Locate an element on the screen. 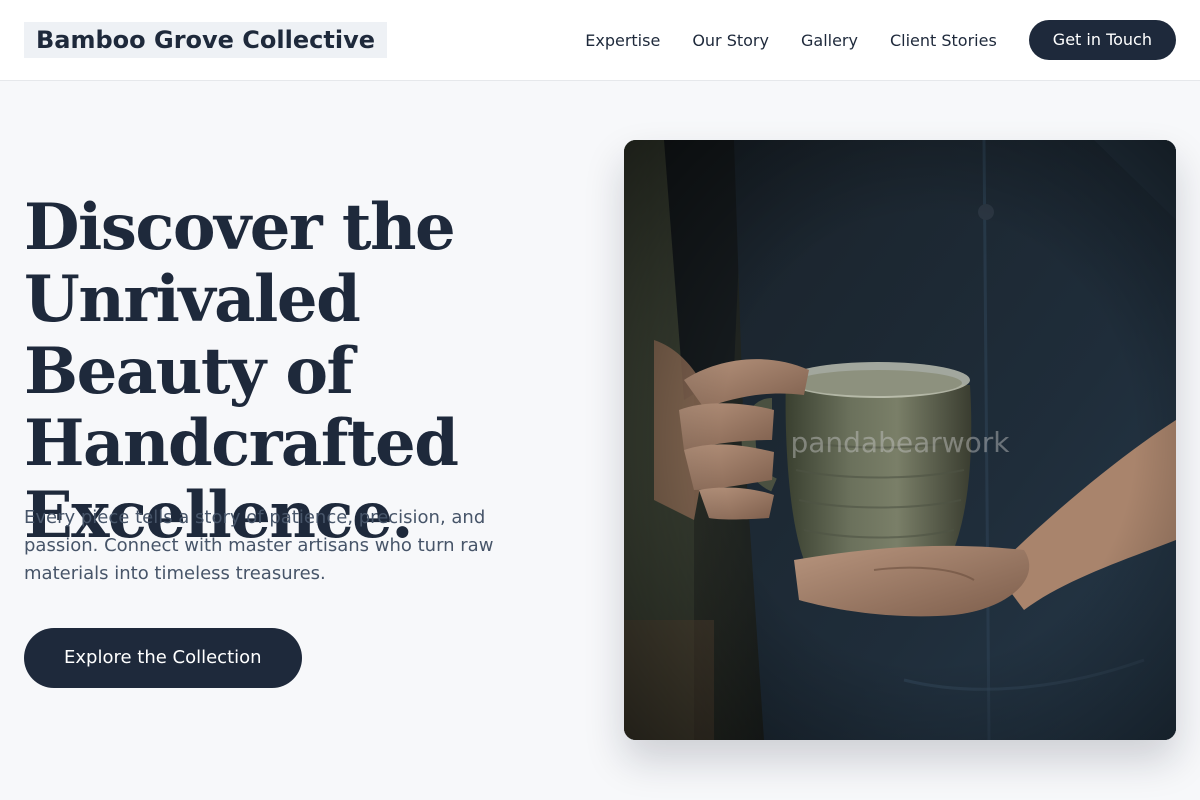 This screenshot has width=1200, height=800. nav-link-our-story: Our Story is located at coordinates (730, 40).